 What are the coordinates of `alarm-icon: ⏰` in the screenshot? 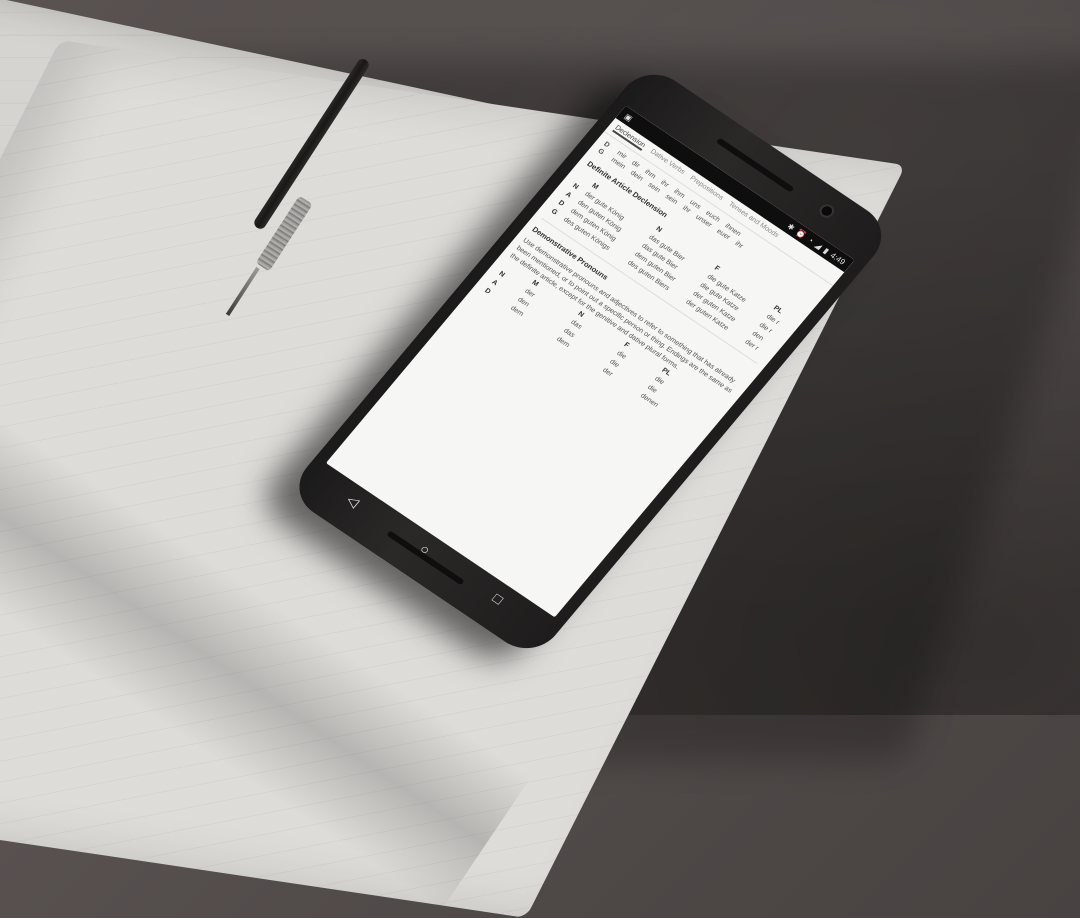 It's located at (801, 233).